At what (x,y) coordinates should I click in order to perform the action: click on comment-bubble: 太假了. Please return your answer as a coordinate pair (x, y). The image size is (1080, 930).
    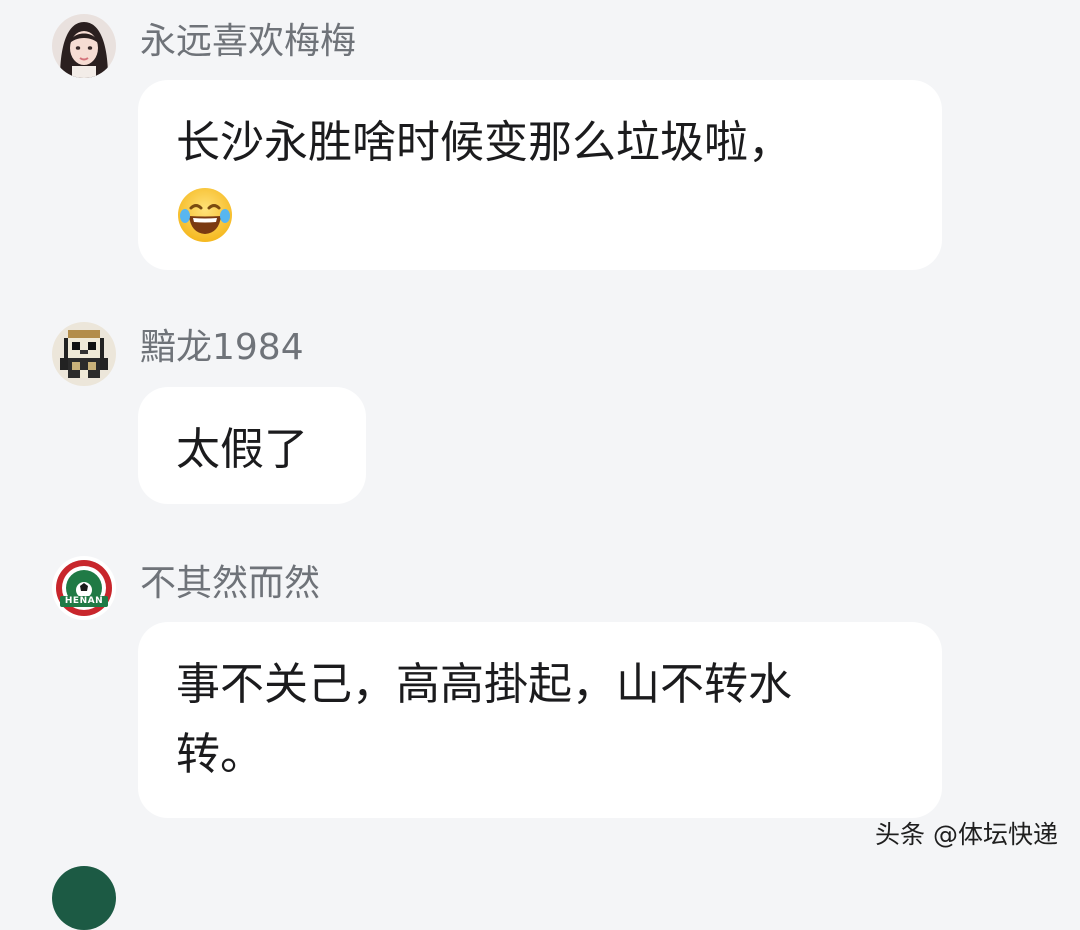
    Looking at the image, I should click on (252, 445).